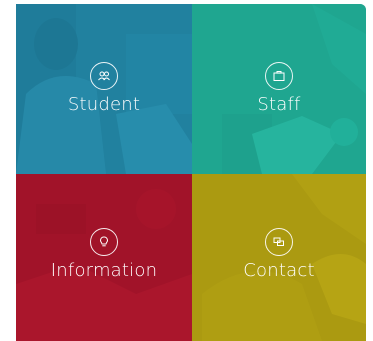  Describe the element at coordinates (279, 76) in the screenshot. I see `briefcase-icon` at that location.